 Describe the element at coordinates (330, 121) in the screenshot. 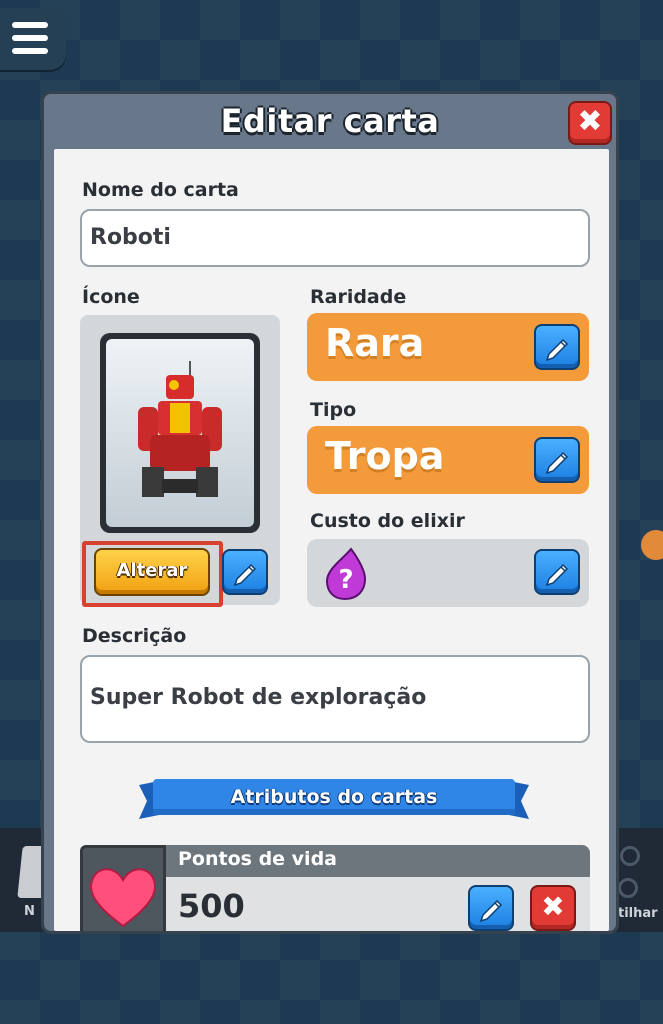

I see `dialog-title: Editar carta` at that location.